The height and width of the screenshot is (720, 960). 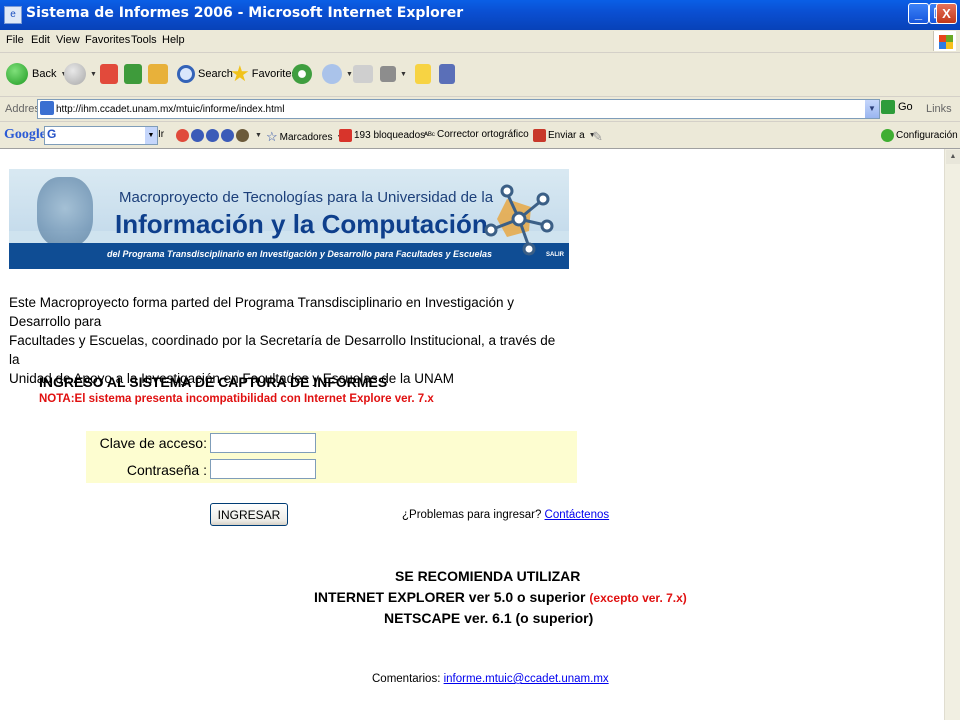 What do you see at coordinates (519, 220) in the screenshot?
I see `molecule-icon` at bounding box center [519, 220].